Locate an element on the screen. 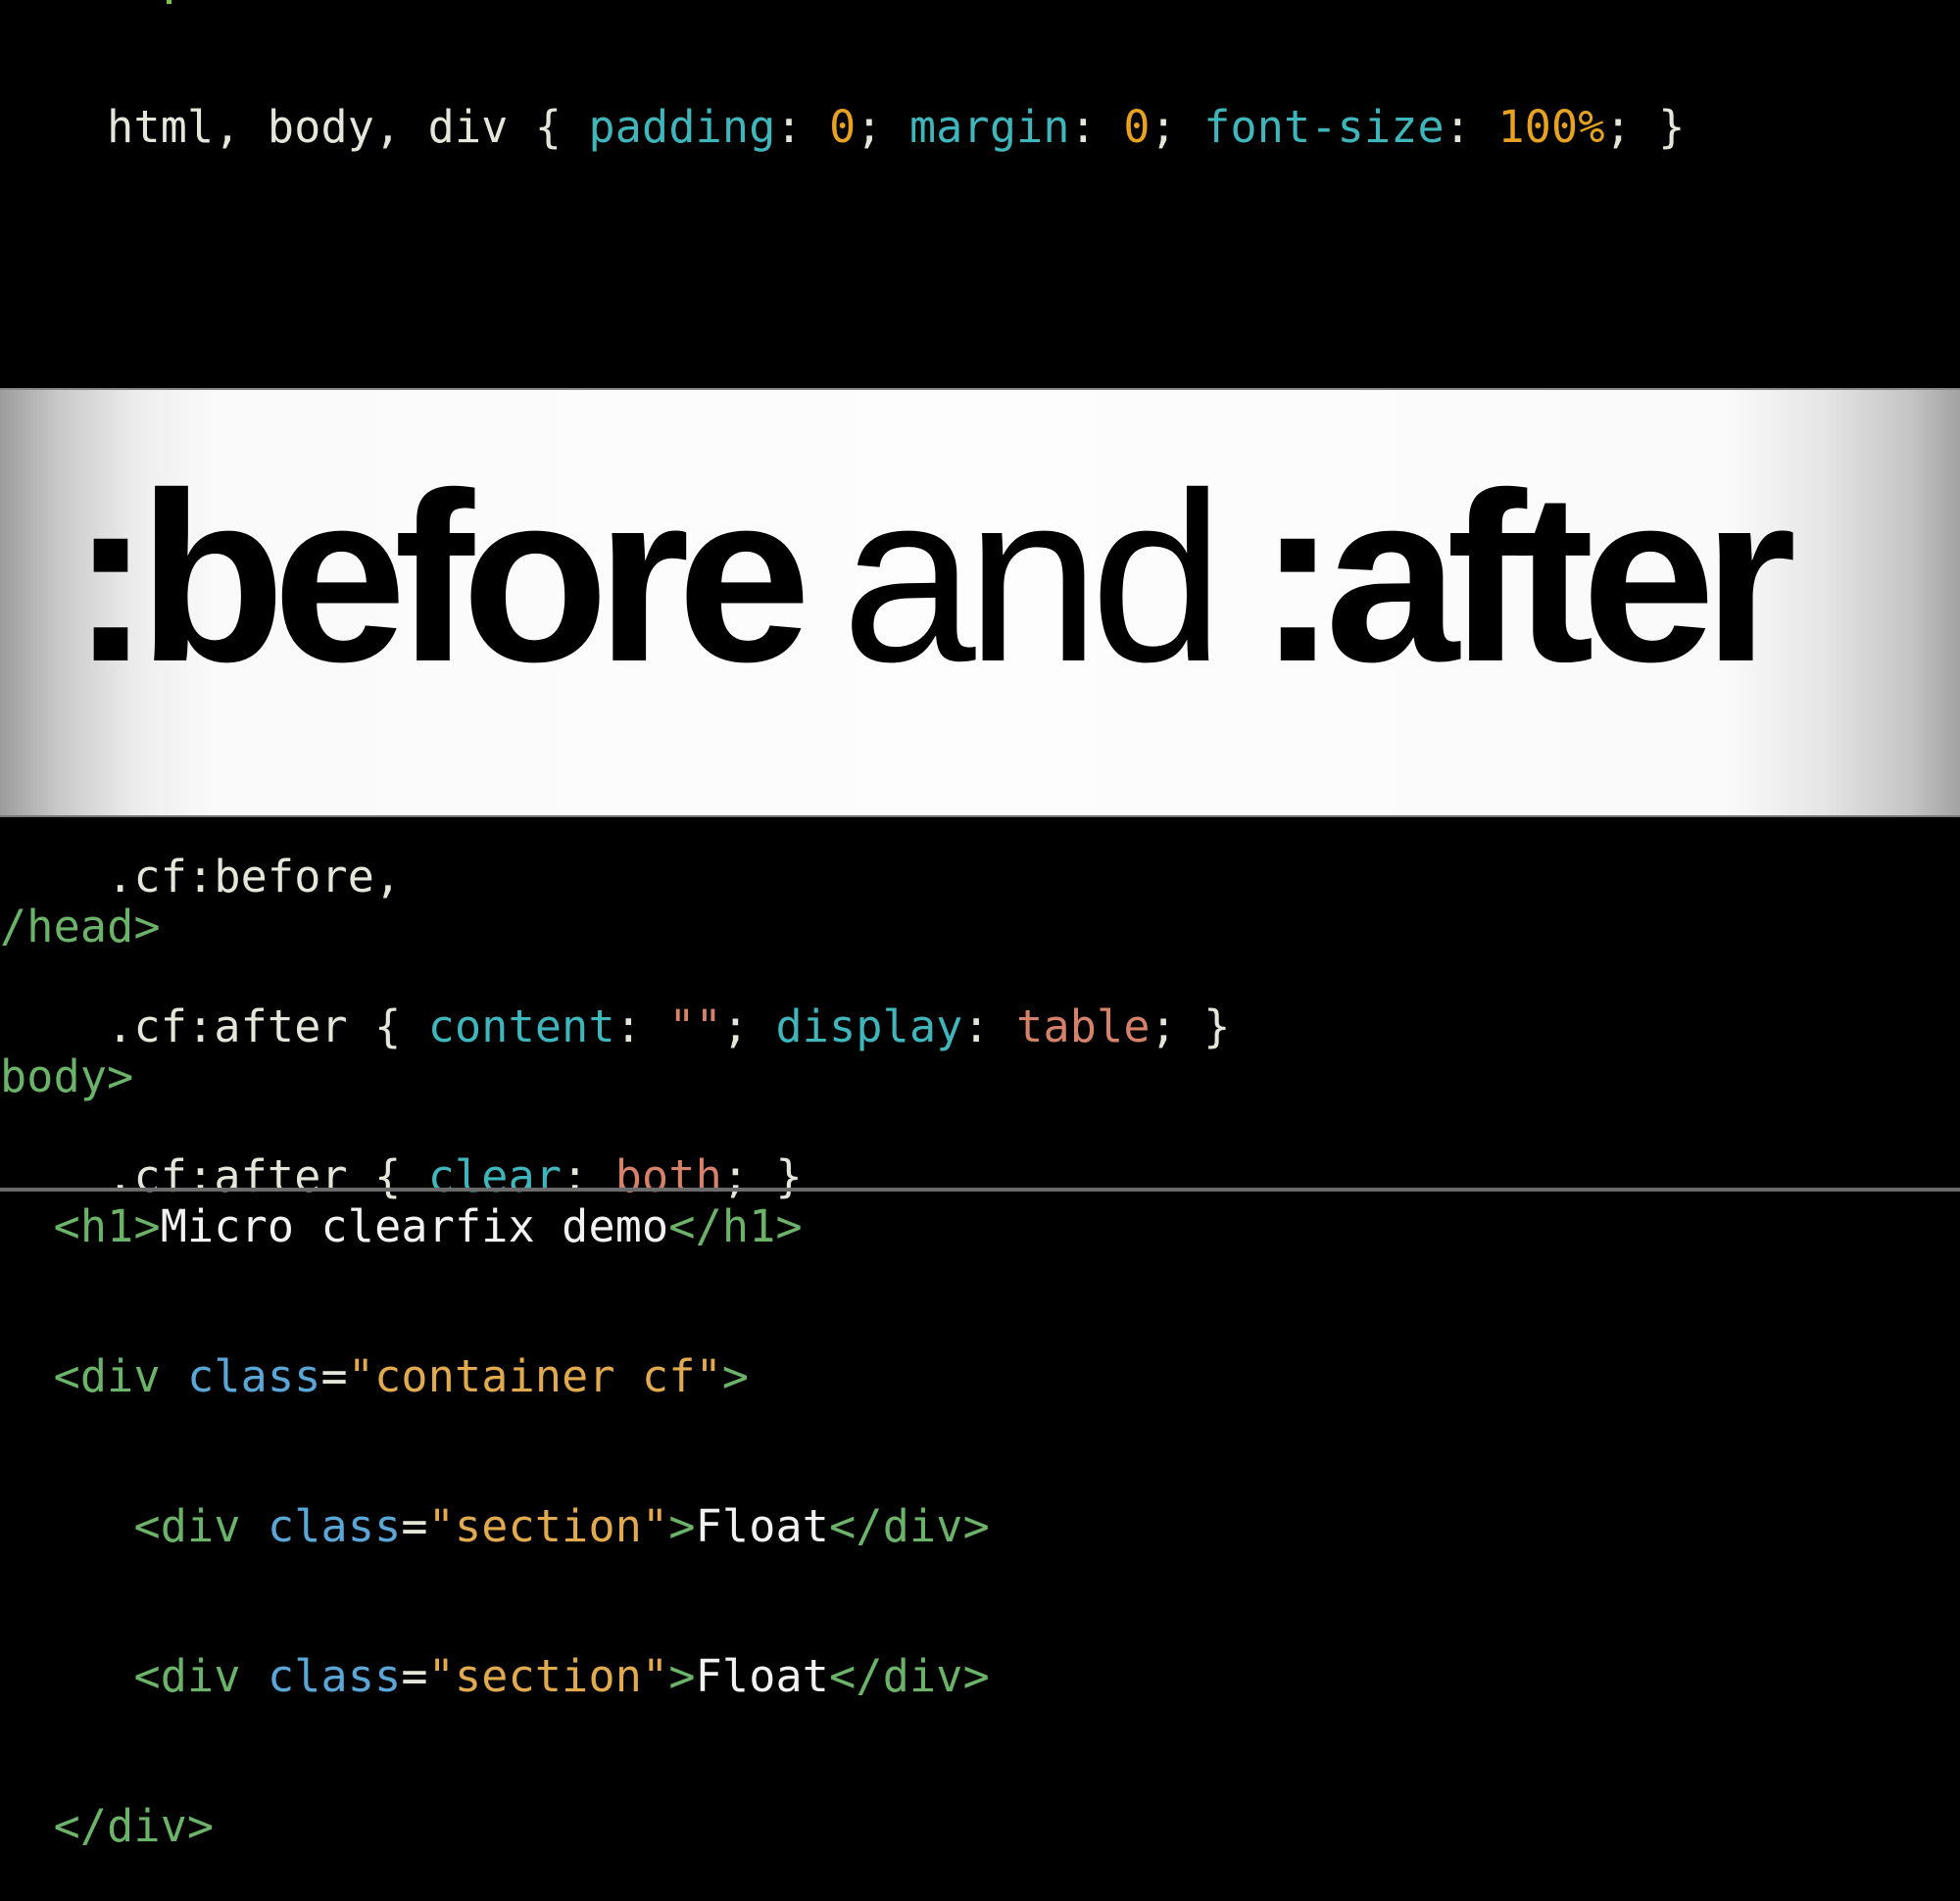  code-property: font-size is located at coordinates (1324, 127).